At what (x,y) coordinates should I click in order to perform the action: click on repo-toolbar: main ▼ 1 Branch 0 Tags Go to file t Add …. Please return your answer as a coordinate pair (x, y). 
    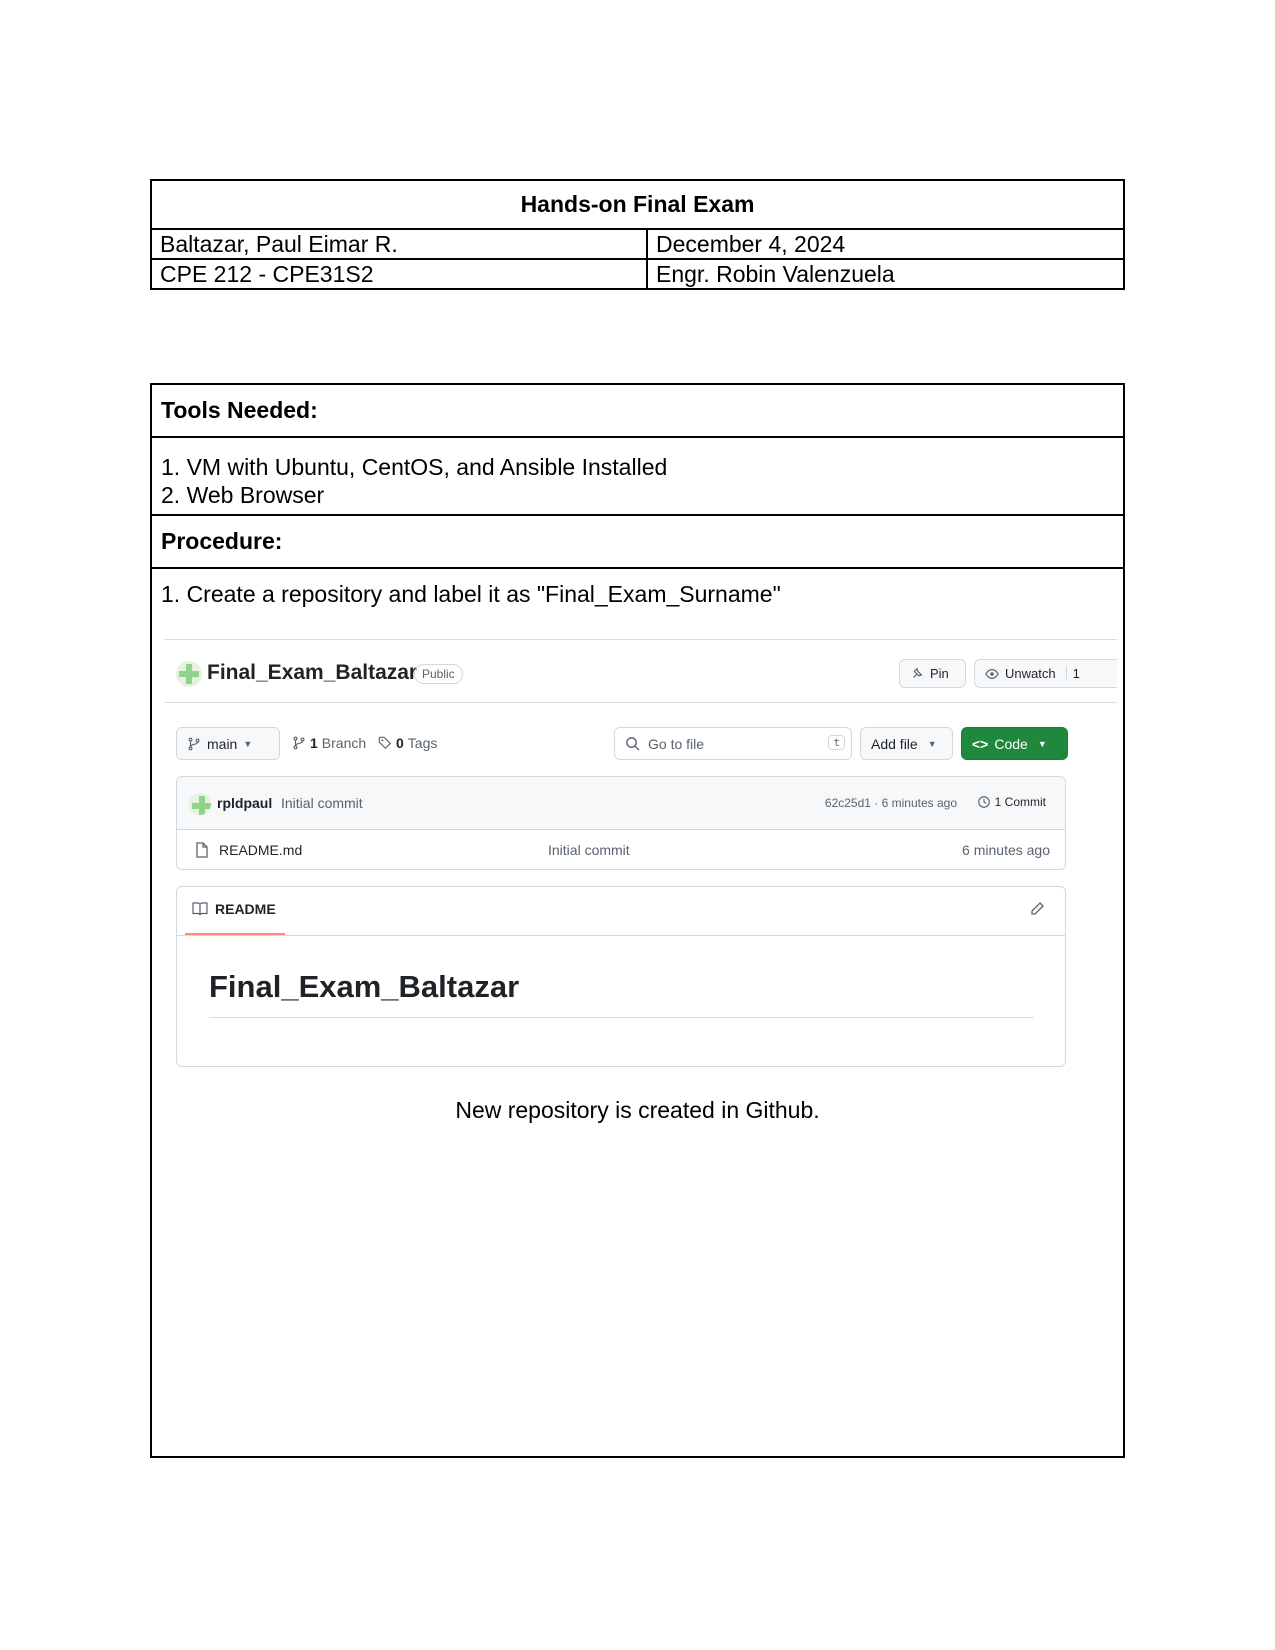
    Looking at the image, I should click on (640, 744).